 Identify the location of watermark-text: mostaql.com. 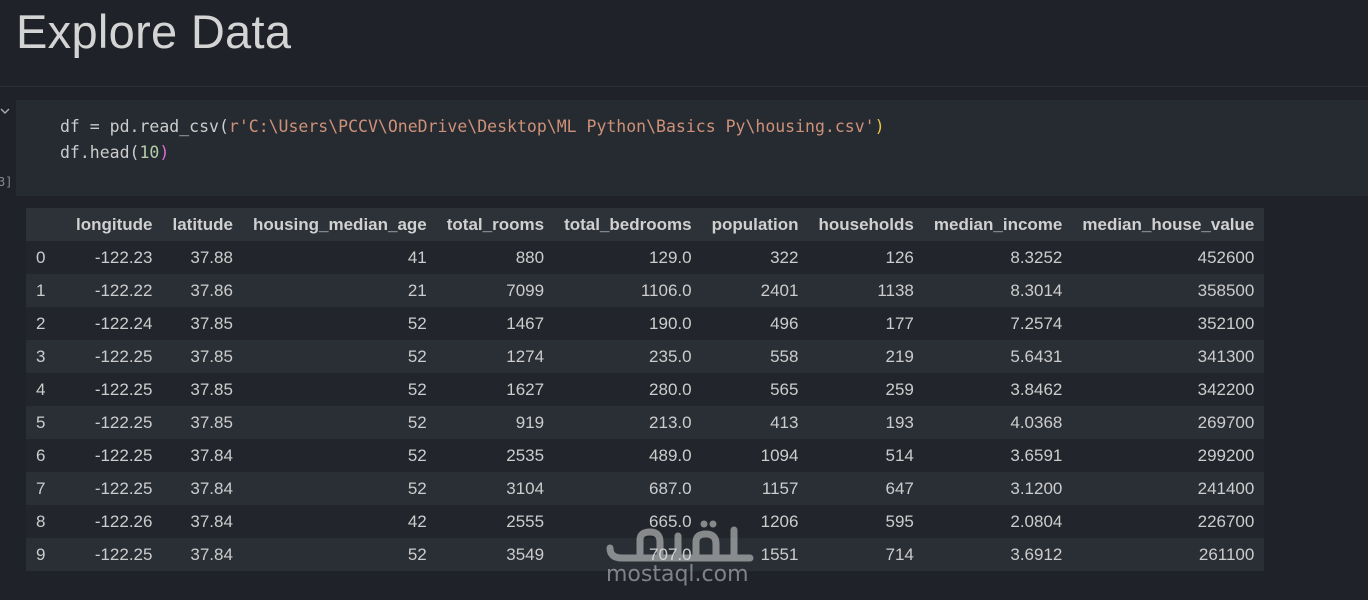
(677, 574).